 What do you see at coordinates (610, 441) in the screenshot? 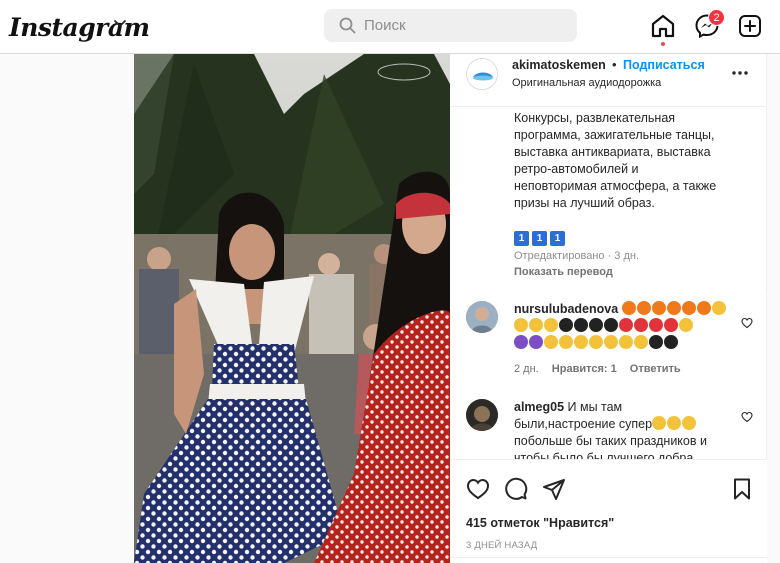
I see `comment-line: побольше бы таких праздников и` at bounding box center [610, 441].